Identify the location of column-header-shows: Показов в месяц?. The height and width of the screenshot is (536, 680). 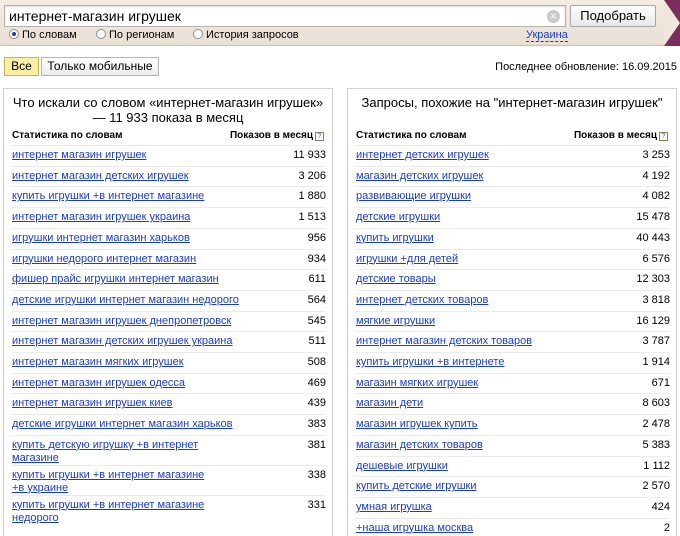
(277, 135).